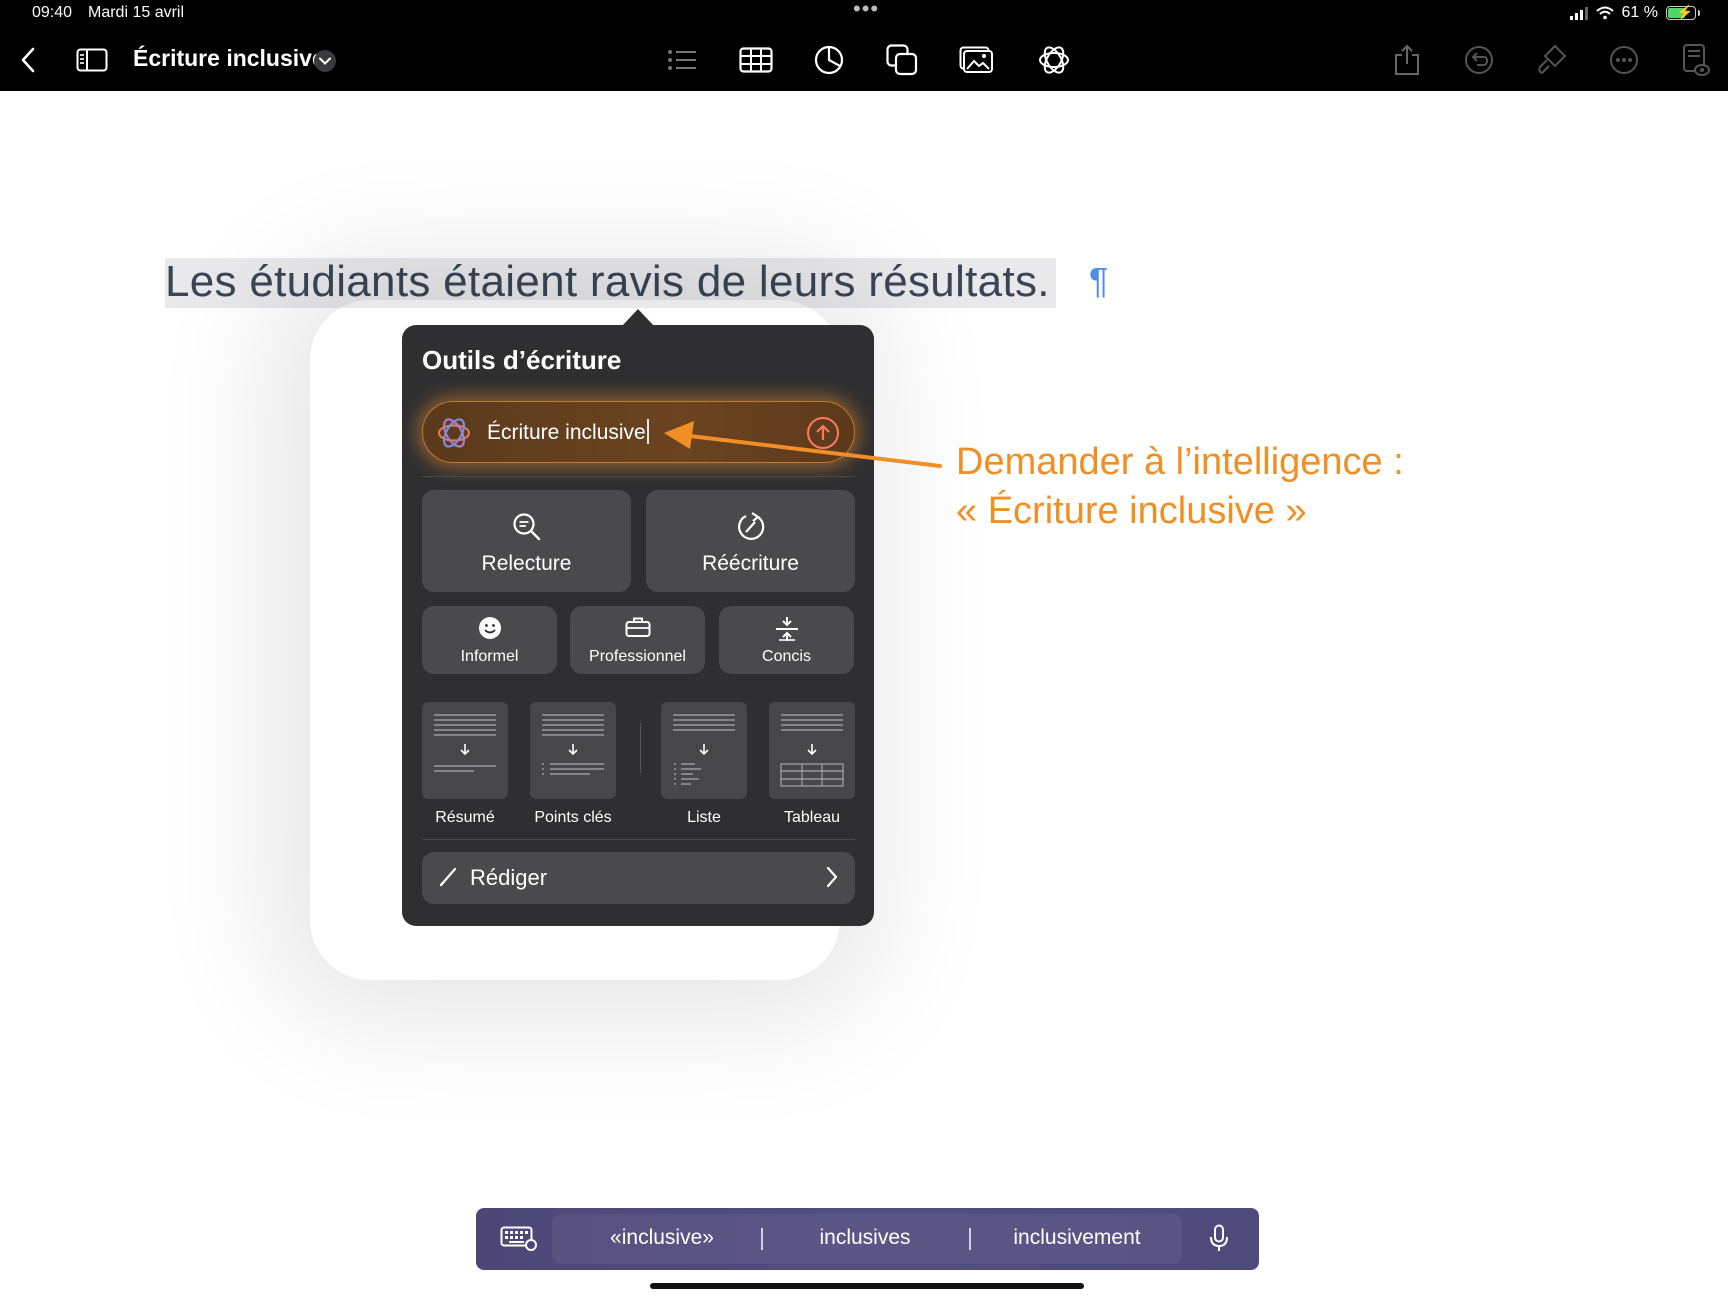 The image size is (1728, 1296). What do you see at coordinates (803, 444) in the screenshot?
I see `annotation-arrow` at bounding box center [803, 444].